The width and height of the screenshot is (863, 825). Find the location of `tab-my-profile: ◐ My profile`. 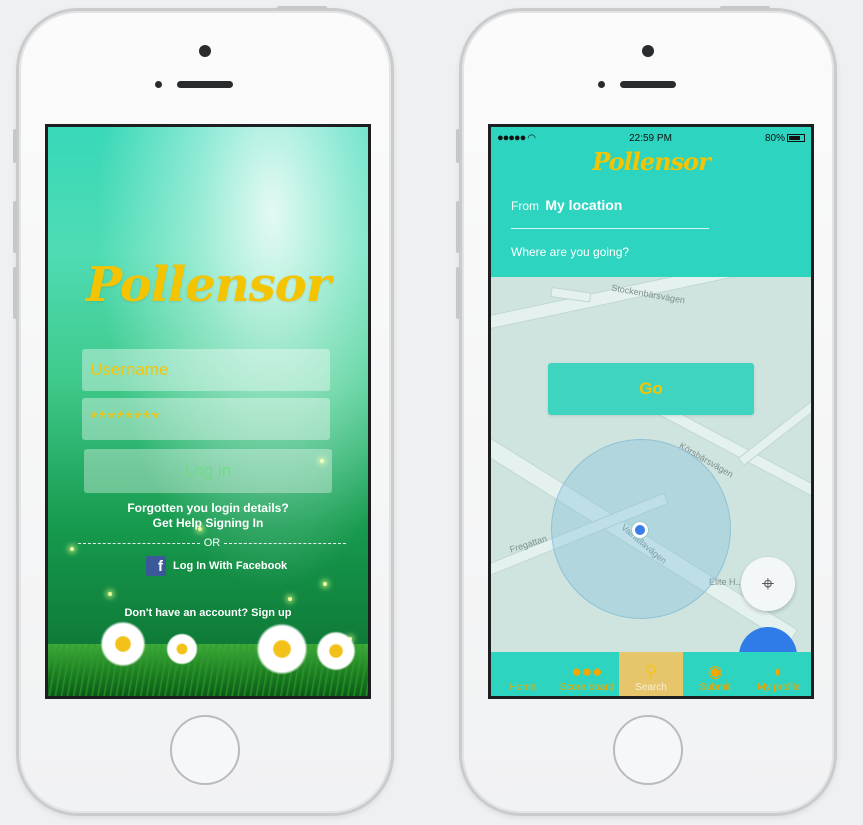

tab-my-profile: ◐ My profile is located at coordinates (779, 674).